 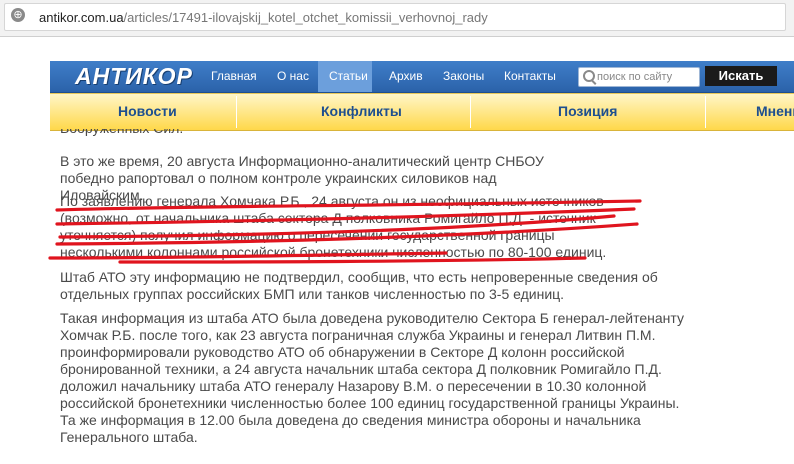 What do you see at coordinates (646, 77) in the screenshot?
I see `search-input` at bounding box center [646, 77].